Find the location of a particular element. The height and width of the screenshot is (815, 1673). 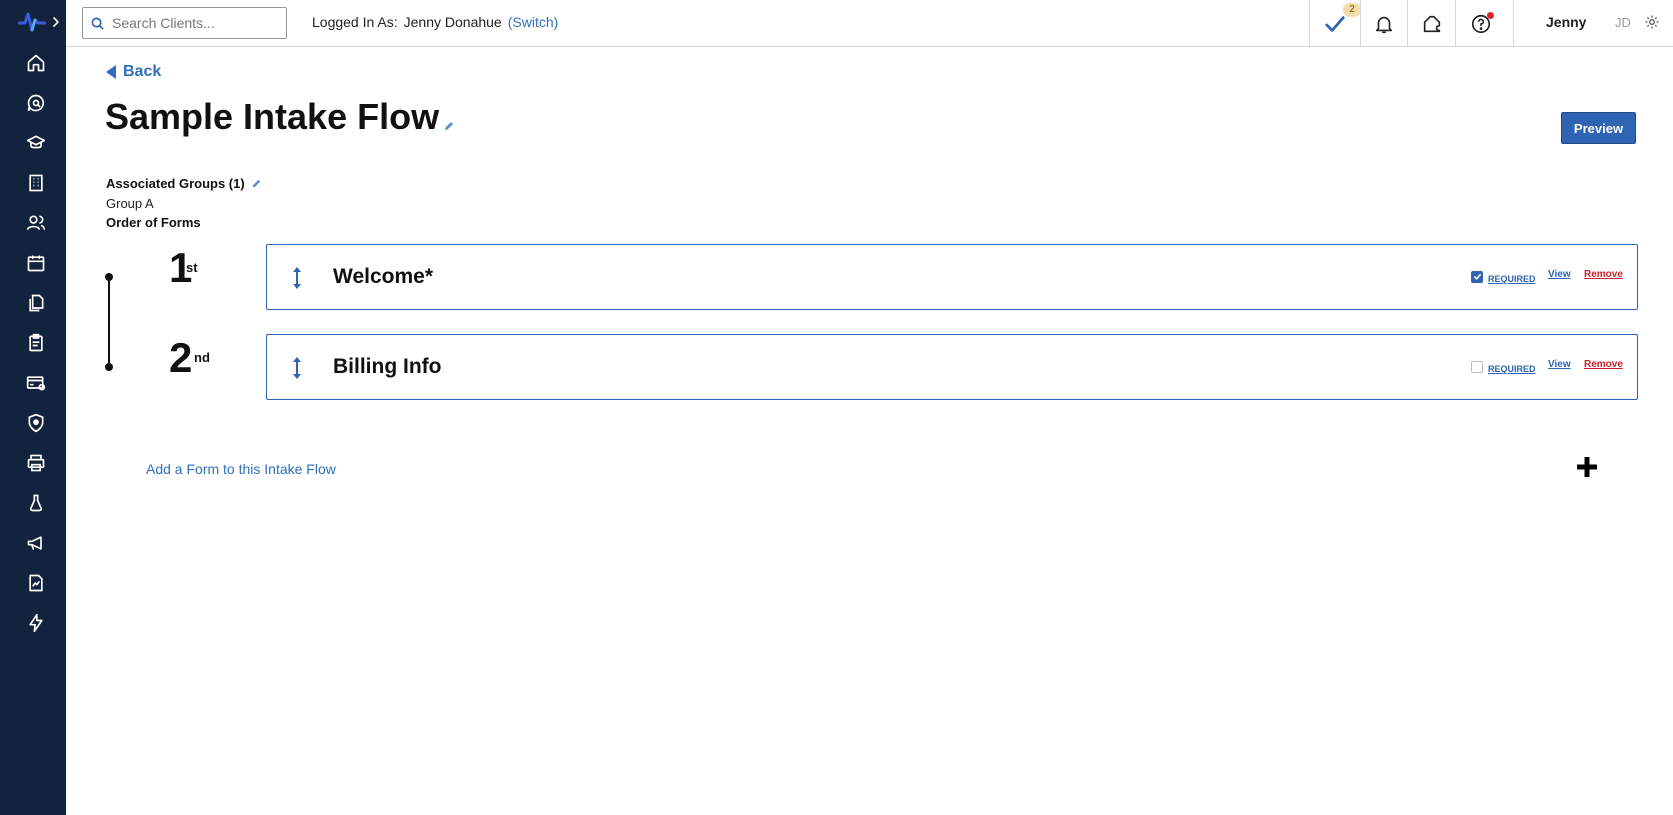

printer-icon is located at coordinates (36, 463).